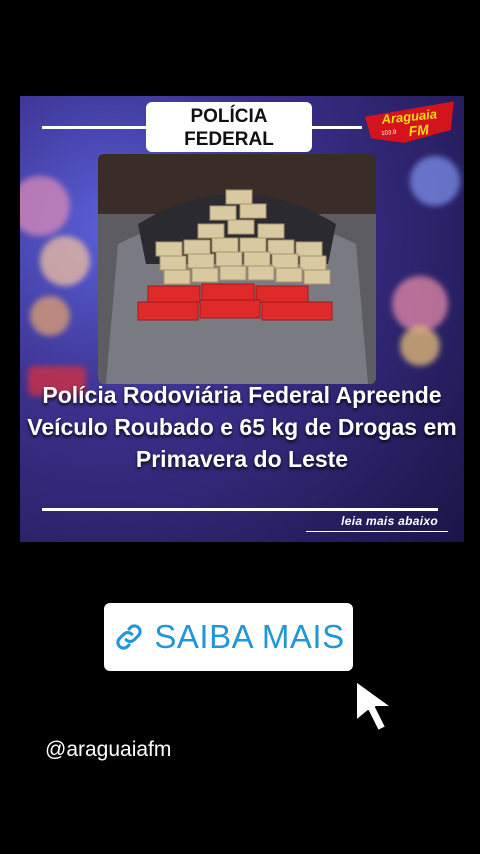 The width and height of the screenshot is (480, 854). I want to click on top-divider-right, so click(337, 127).